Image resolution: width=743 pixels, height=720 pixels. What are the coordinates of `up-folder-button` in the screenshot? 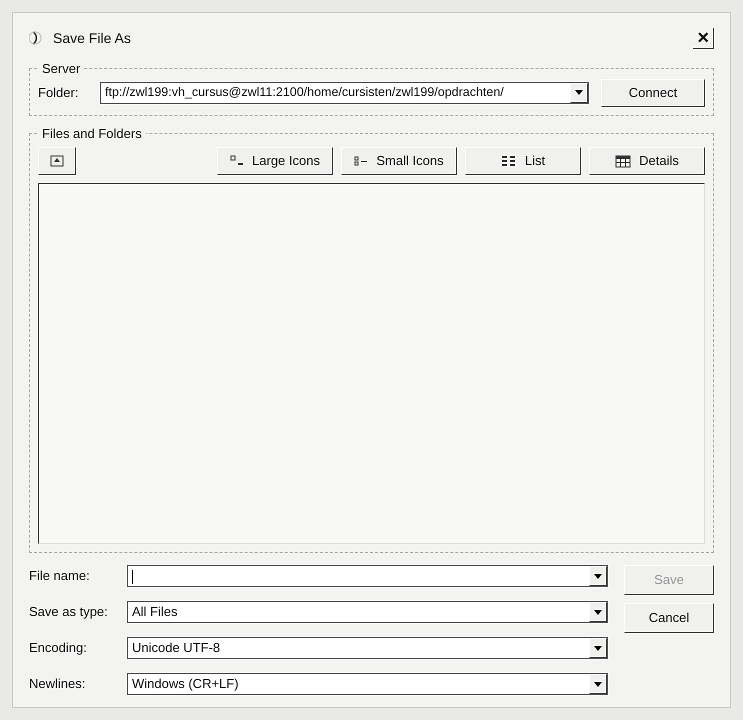 It's located at (57, 161).